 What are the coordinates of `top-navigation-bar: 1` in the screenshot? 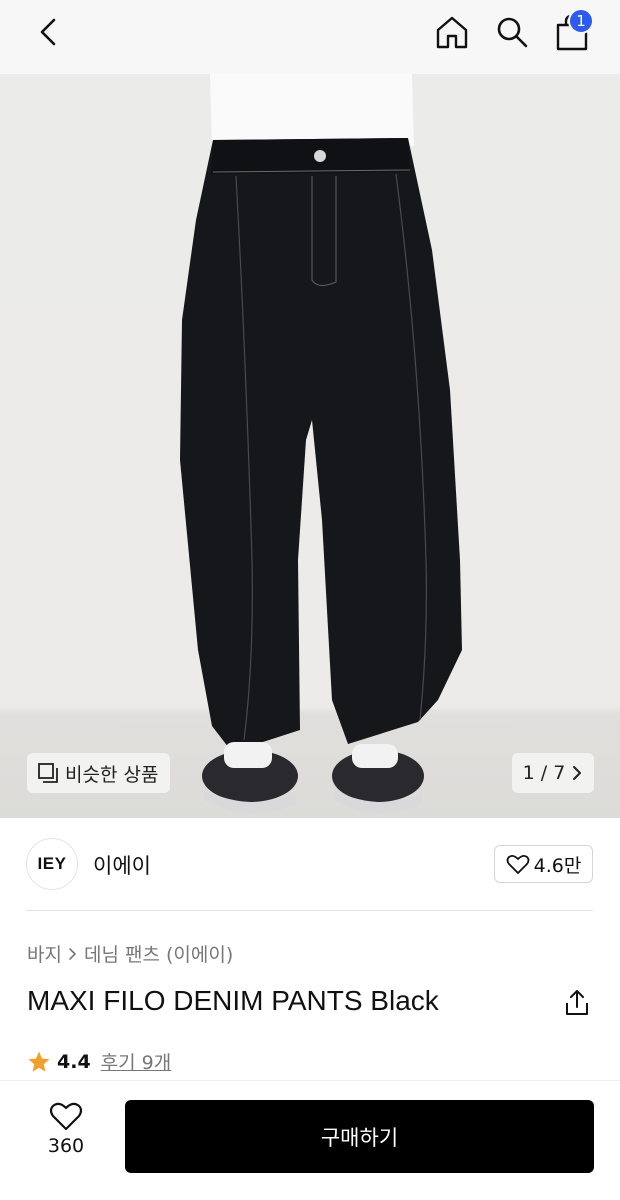 It's located at (310, 37).